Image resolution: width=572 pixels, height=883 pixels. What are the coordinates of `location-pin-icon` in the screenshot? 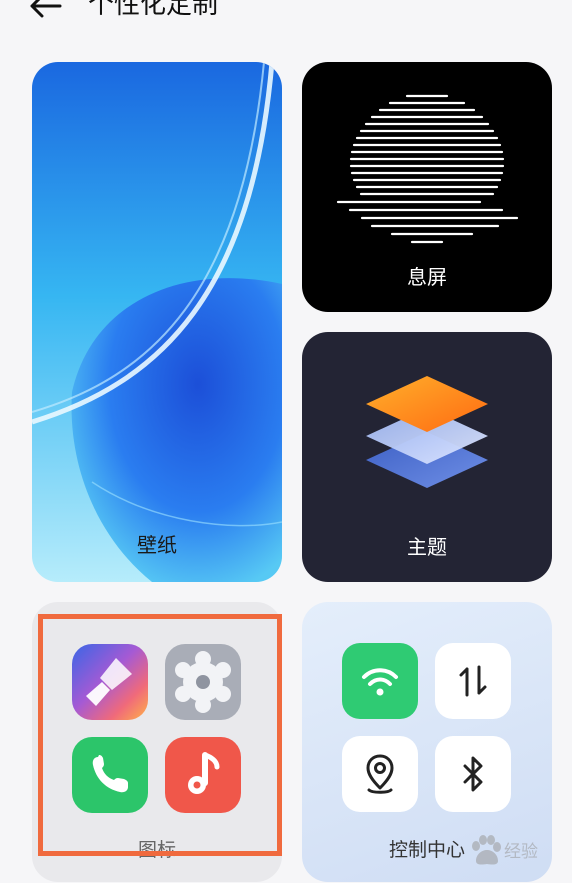 It's located at (380, 774).